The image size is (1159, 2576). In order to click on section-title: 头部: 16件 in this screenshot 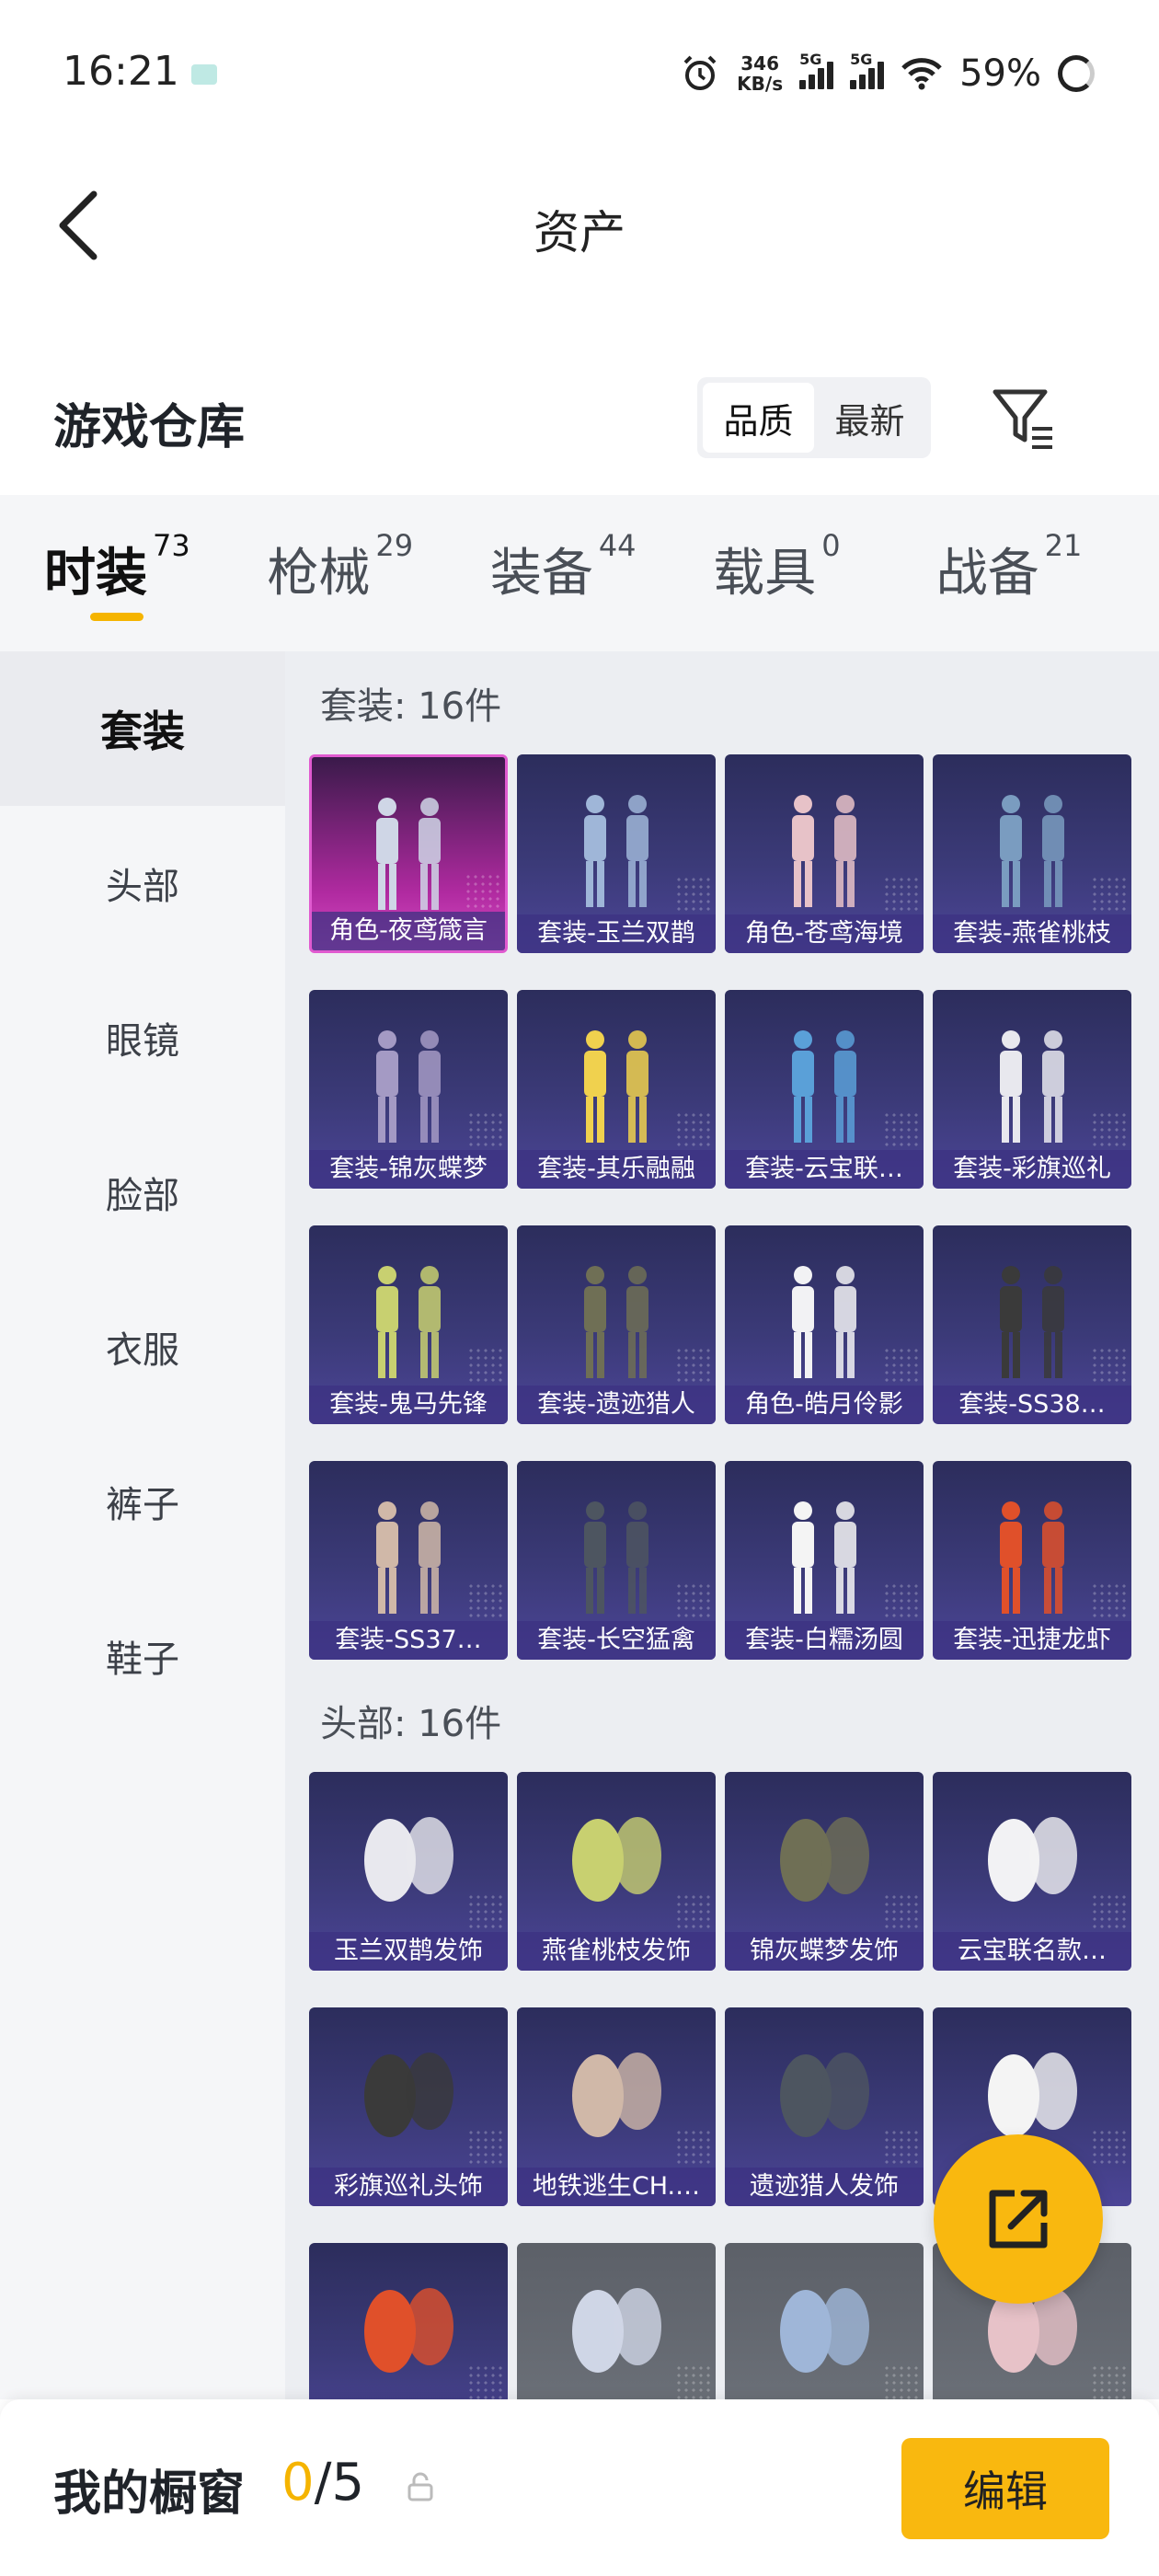, I will do `click(411, 1724)`.